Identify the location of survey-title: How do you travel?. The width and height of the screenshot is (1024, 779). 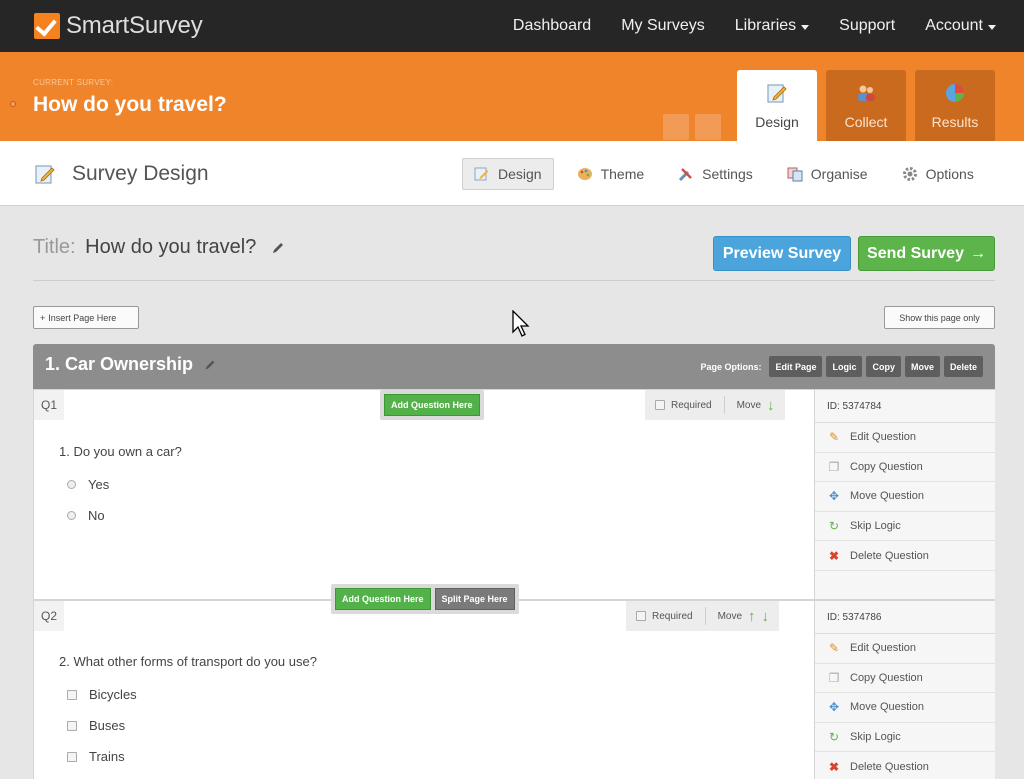
(170, 247).